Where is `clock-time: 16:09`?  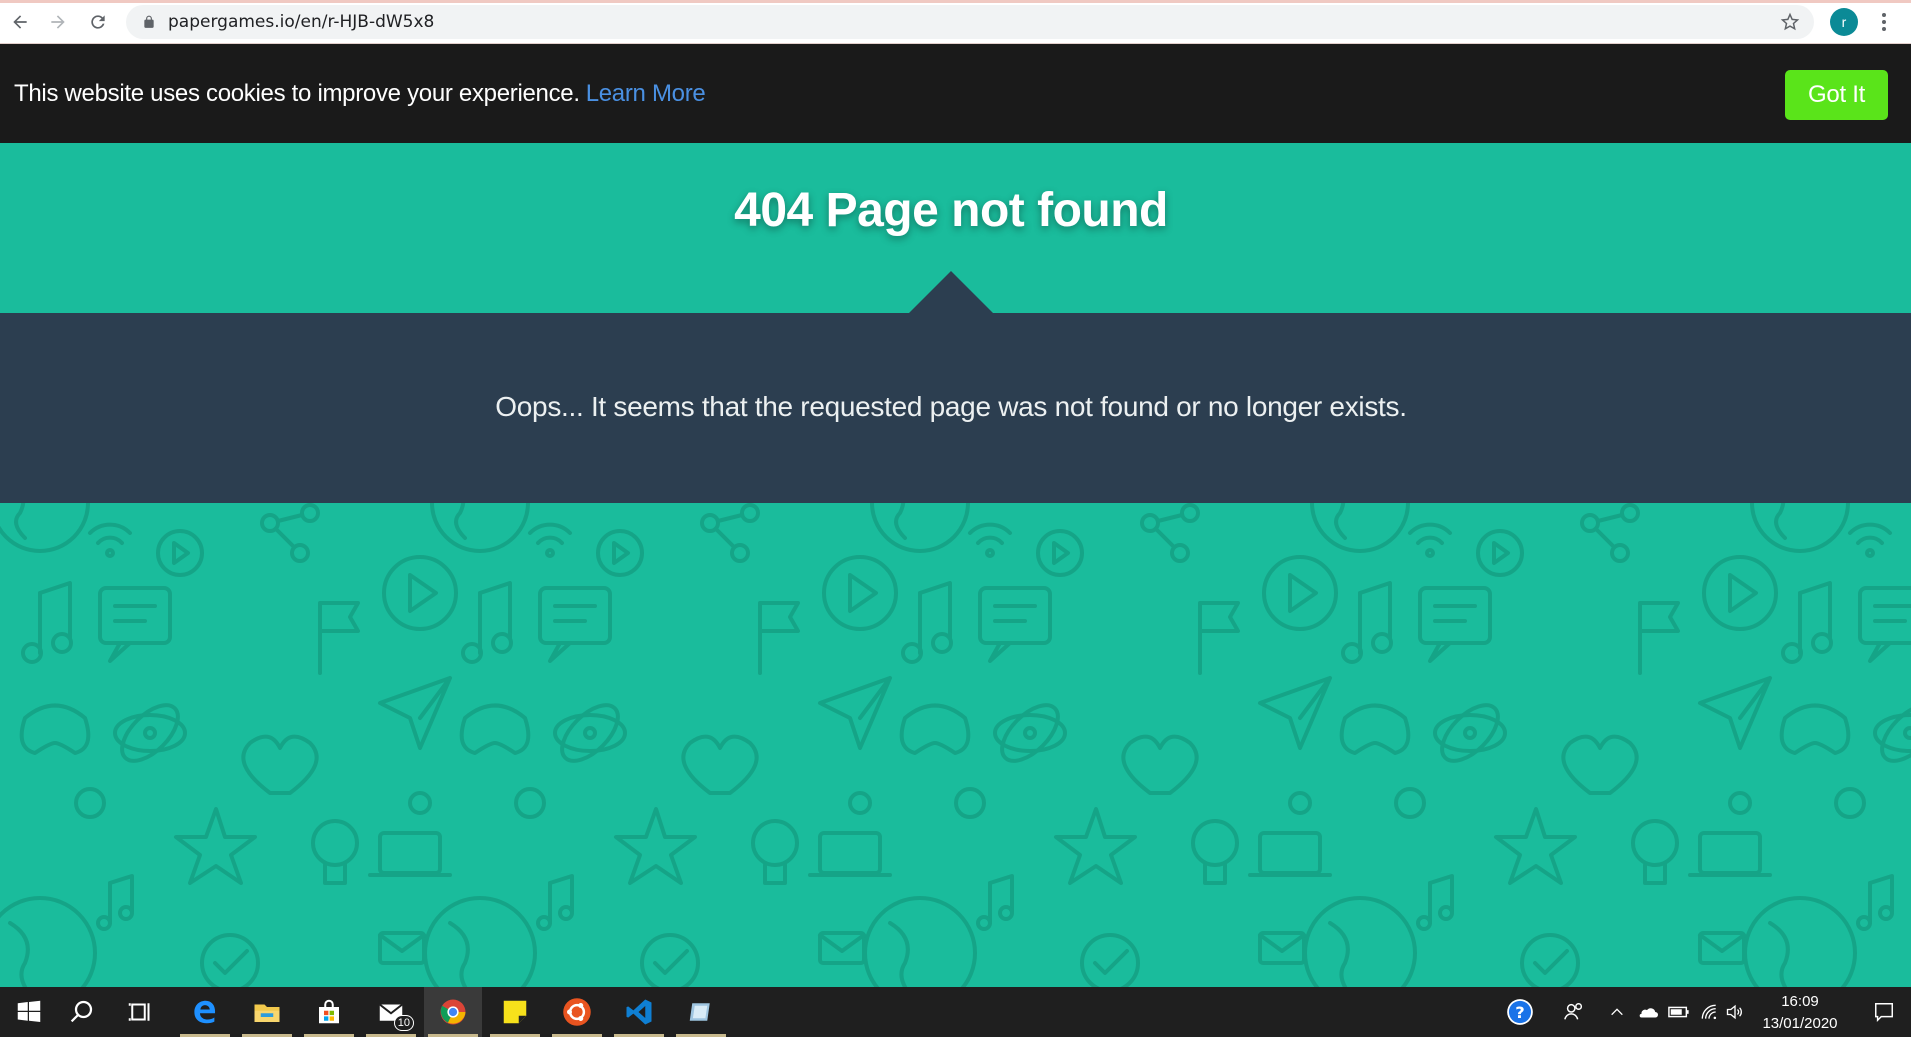 clock-time: 16:09 is located at coordinates (1800, 1001).